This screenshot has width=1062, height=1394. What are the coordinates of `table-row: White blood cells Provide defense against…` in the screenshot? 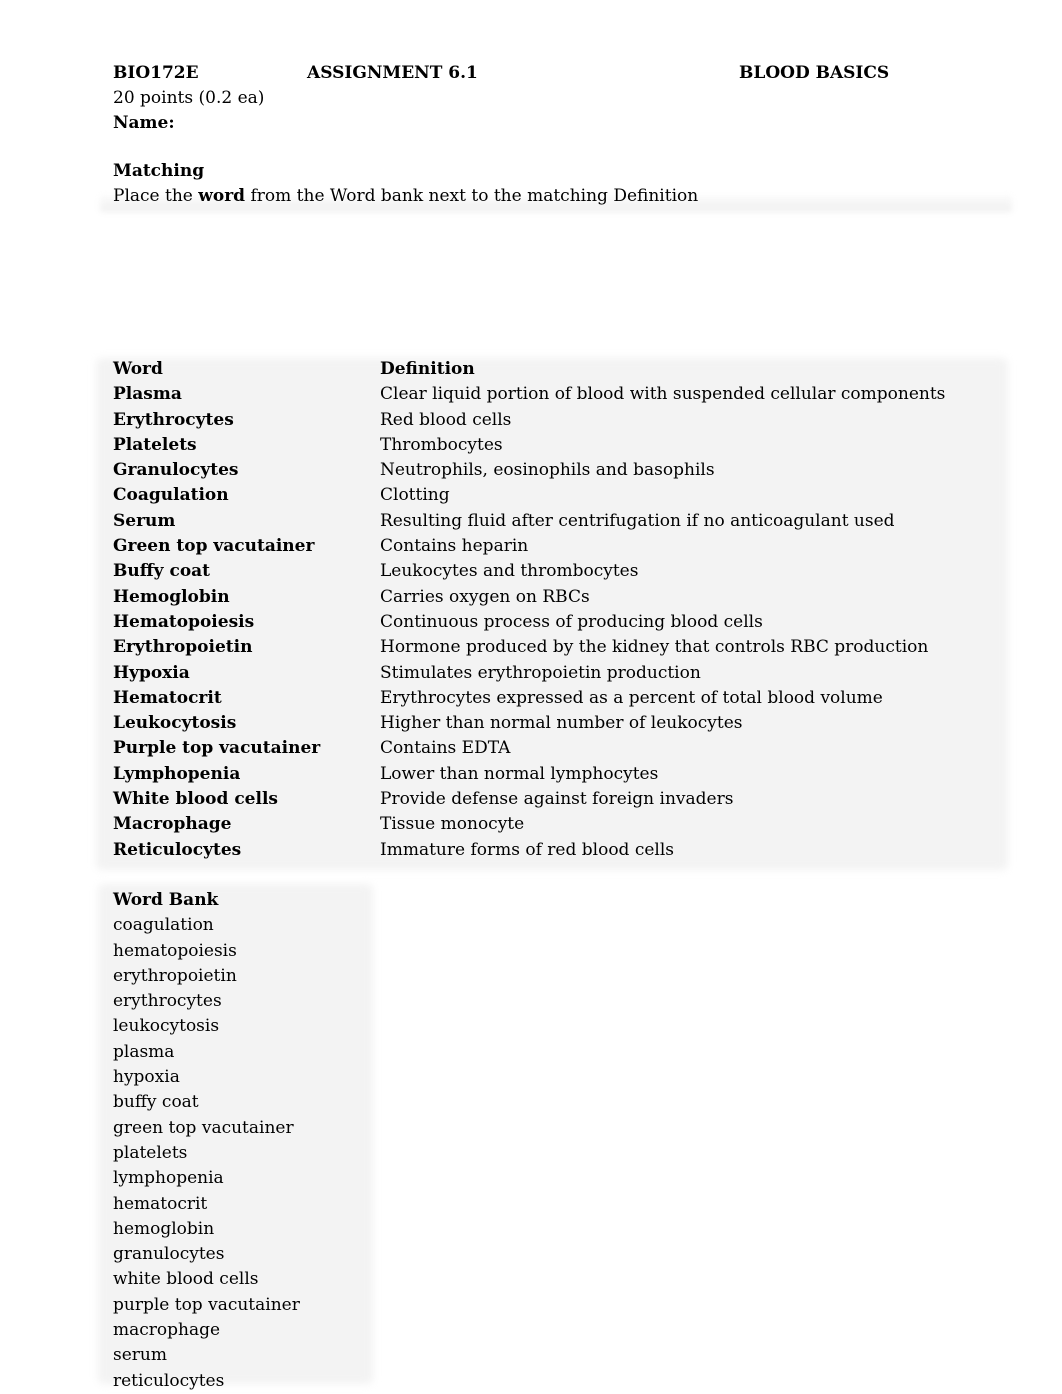 It's located at (553, 799).